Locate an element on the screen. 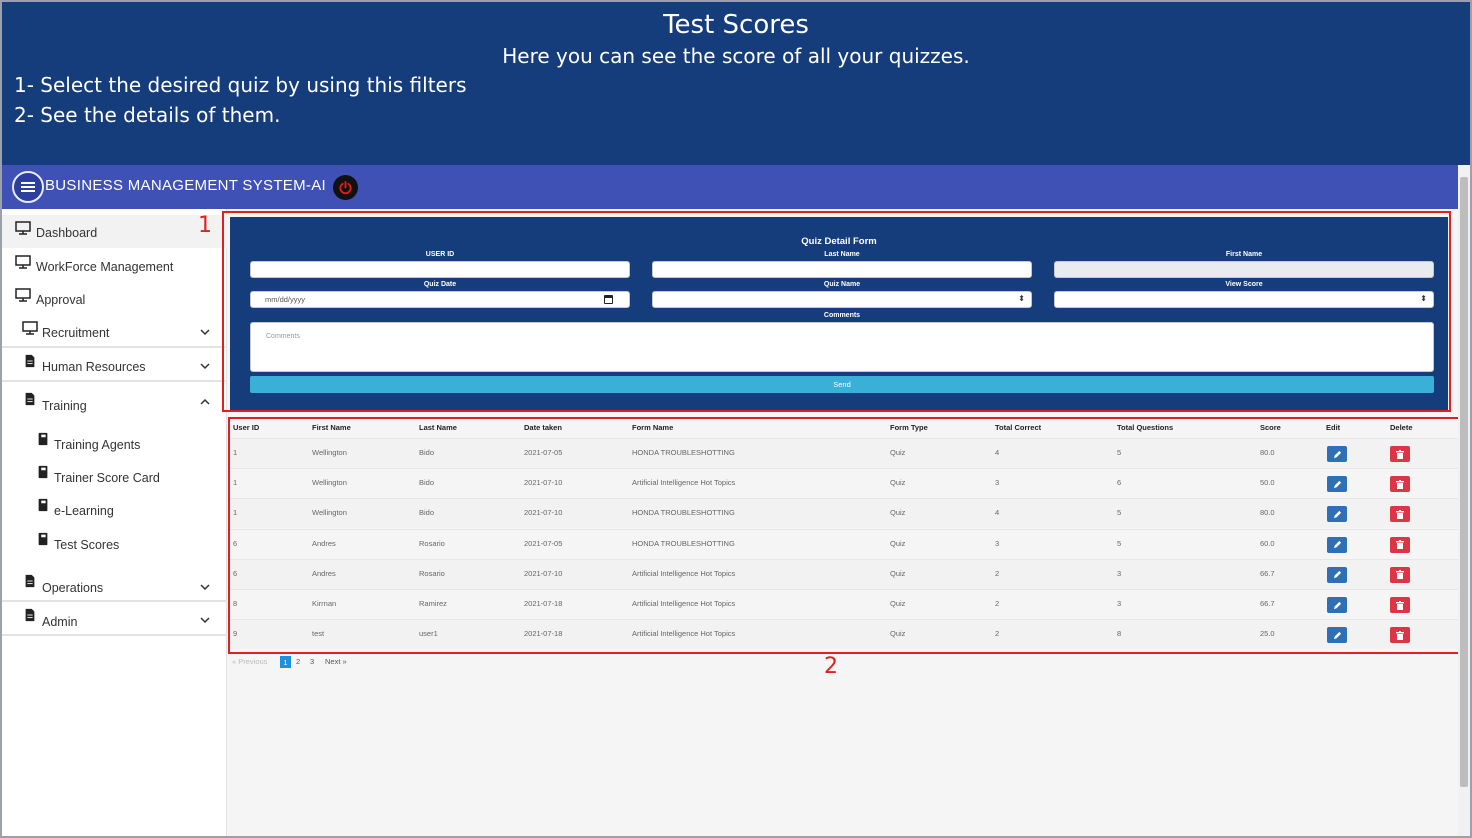 Image resolution: width=1472 pixels, height=838 pixels. pagination-page-1: 1 is located at coordinates (285, 662).